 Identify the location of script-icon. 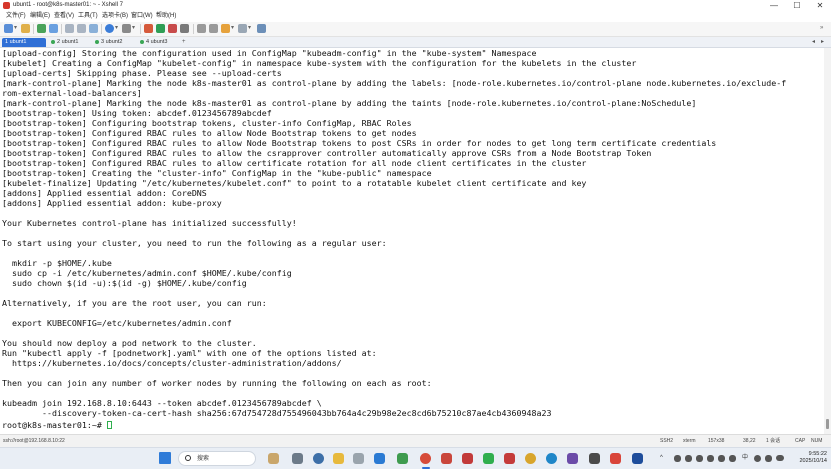
(213, 28).